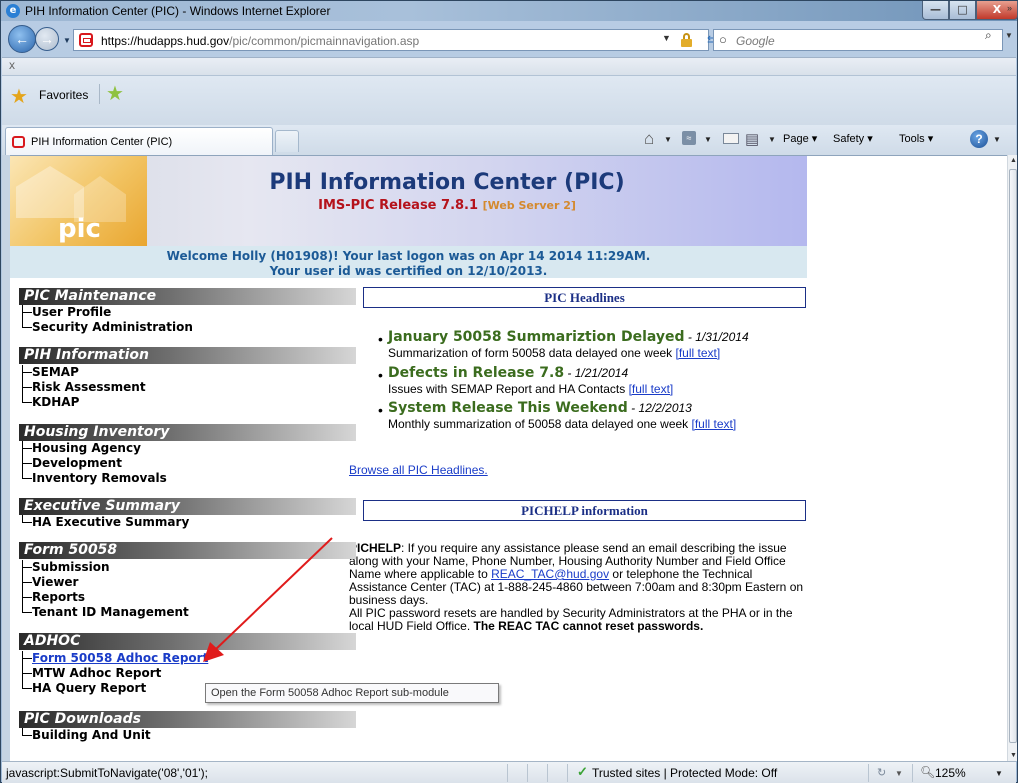  What do you see at coordinates (916, 138) in the screenshot?
I see `tools-menu: Tools ▾` at bounding box center [916, 138].